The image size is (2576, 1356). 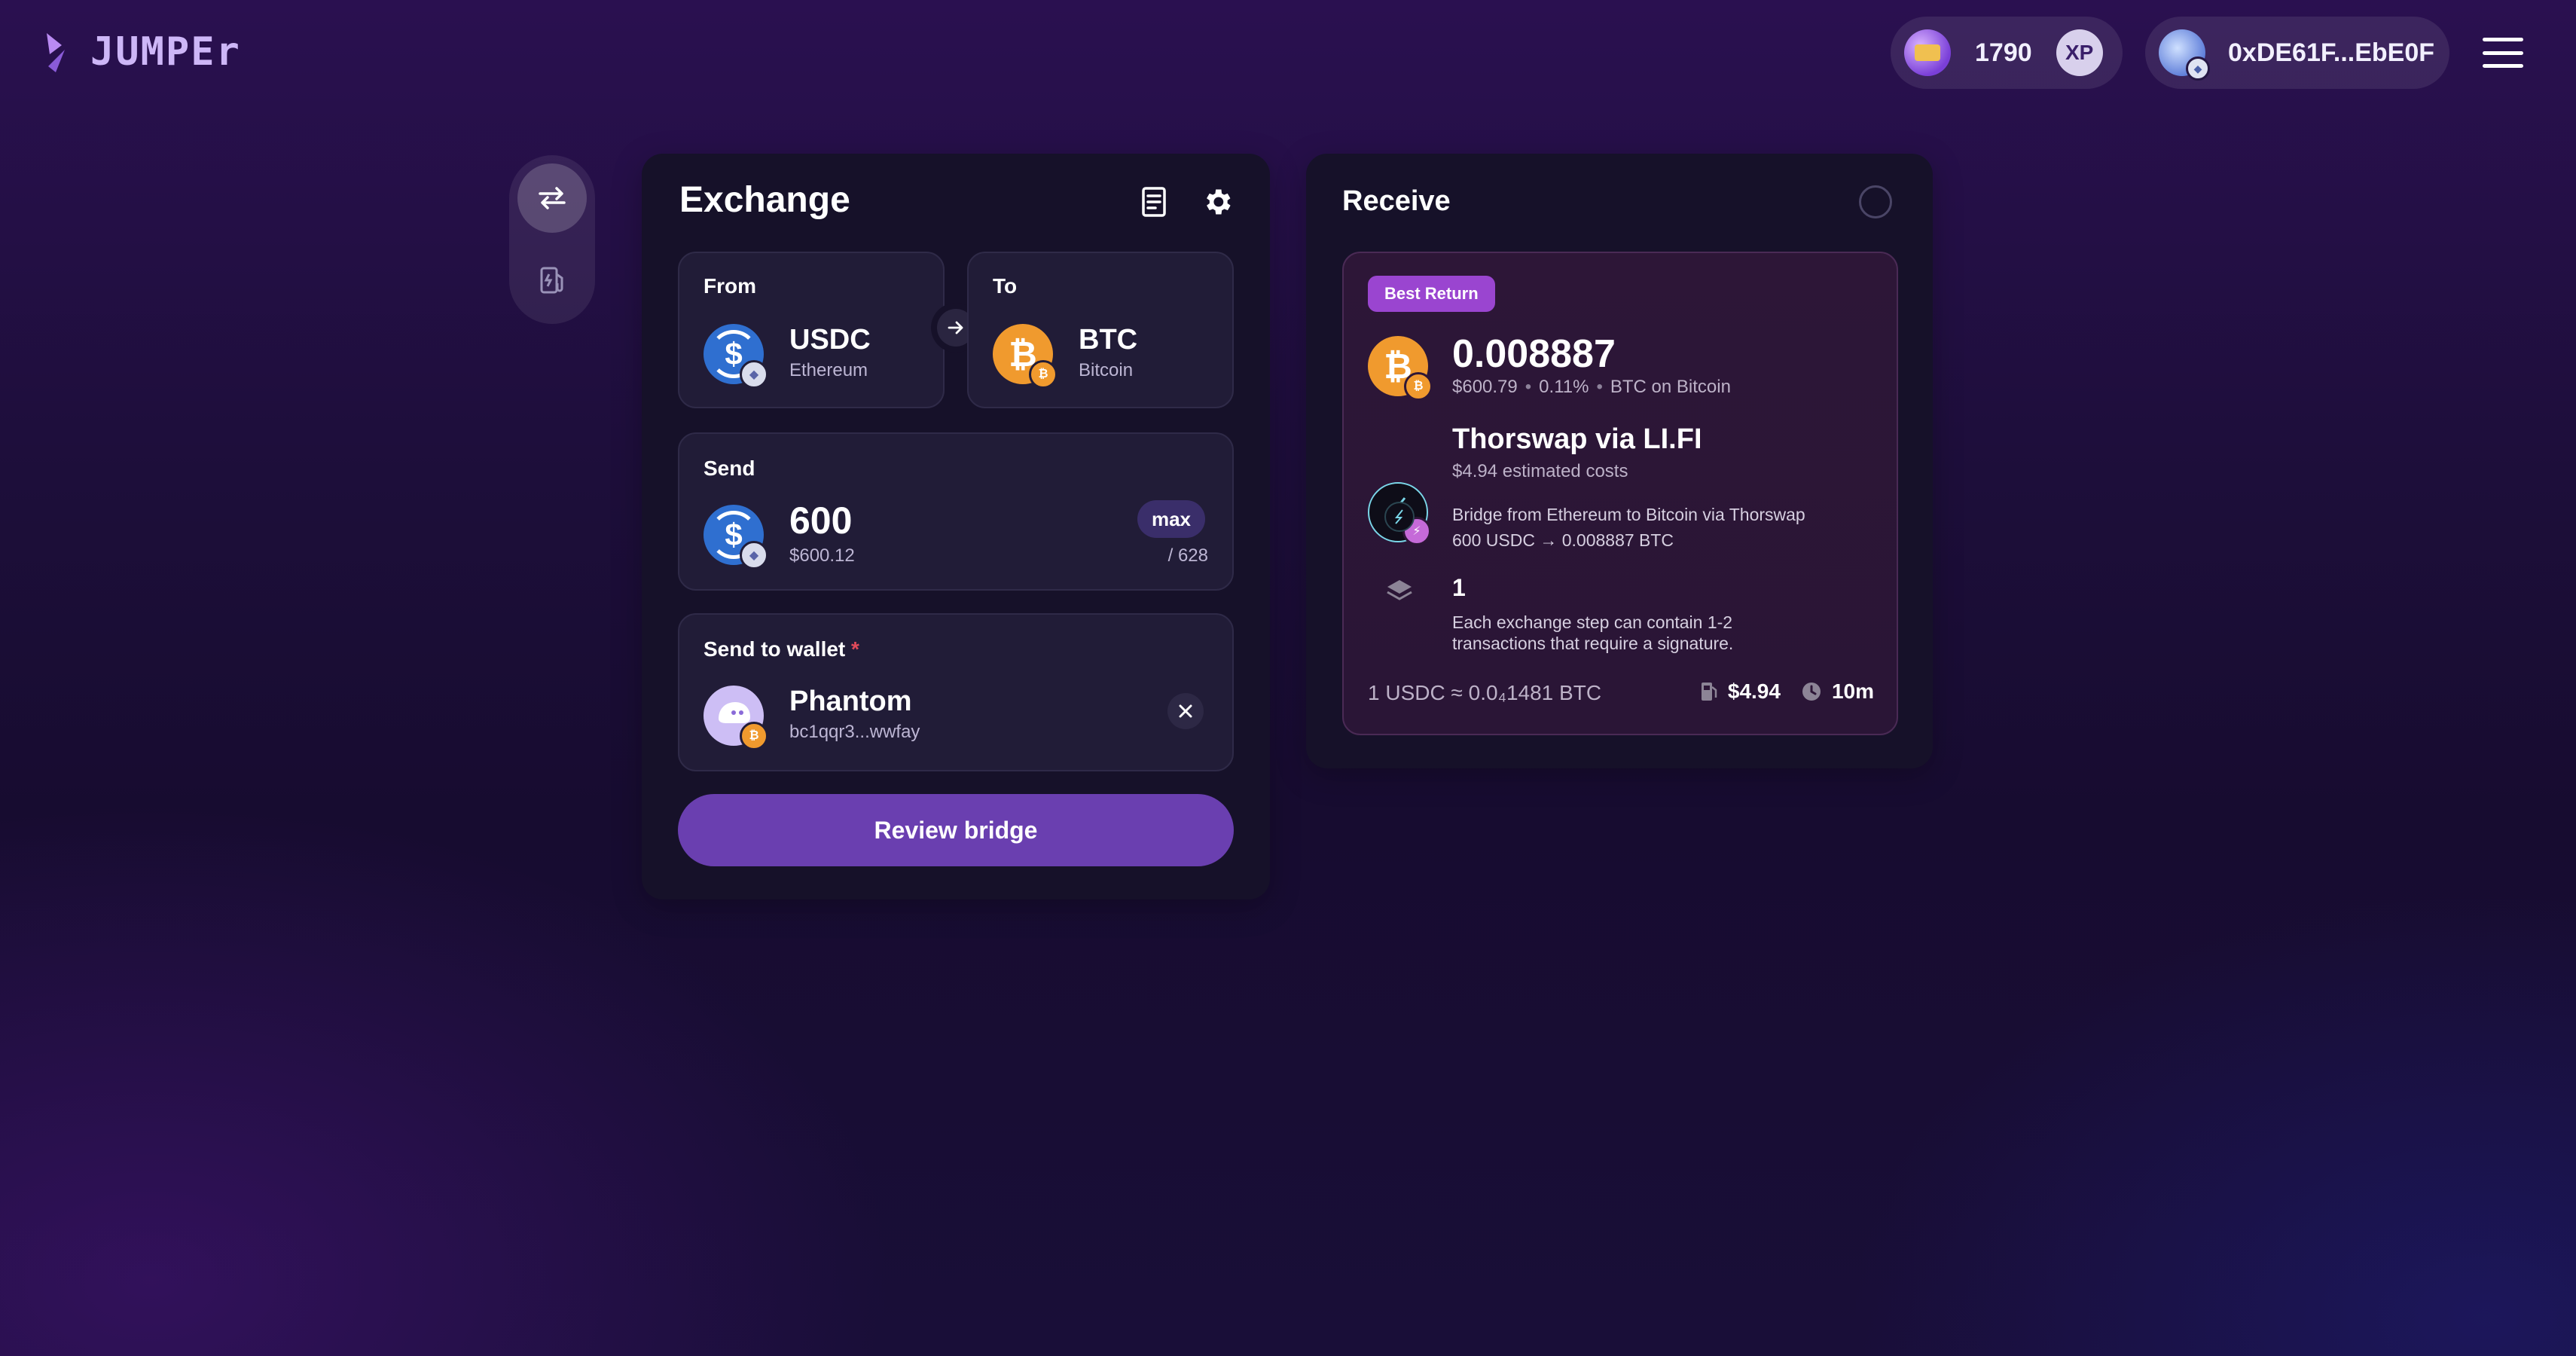 I want to click on step-amounts: 600 USDC → 0.008887 BTC, so click(x=1563, y=540).